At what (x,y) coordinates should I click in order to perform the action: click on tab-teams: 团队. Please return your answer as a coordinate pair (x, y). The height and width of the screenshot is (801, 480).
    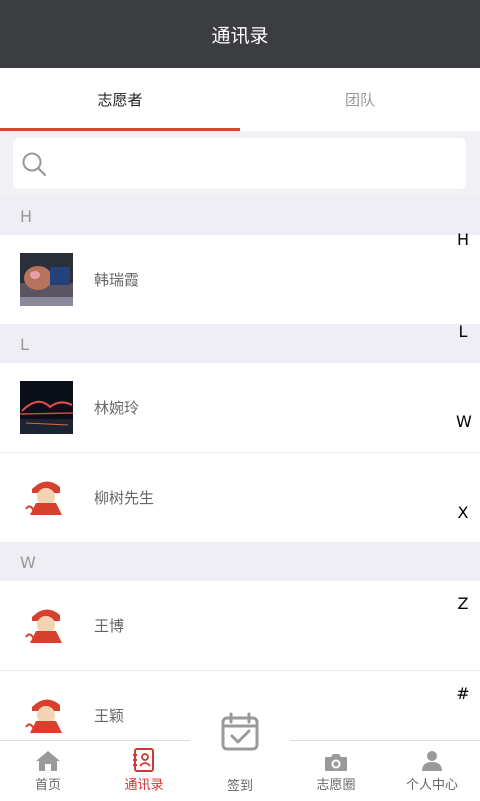
    Looking at the image, I should click on (360, 99).